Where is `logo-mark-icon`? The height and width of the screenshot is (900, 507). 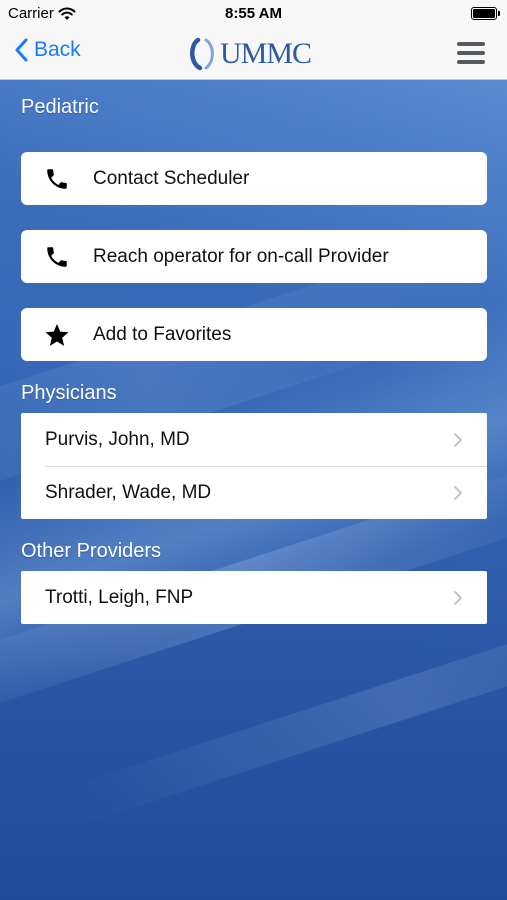 logo-mark-icon is located at coordinates (202, 54).